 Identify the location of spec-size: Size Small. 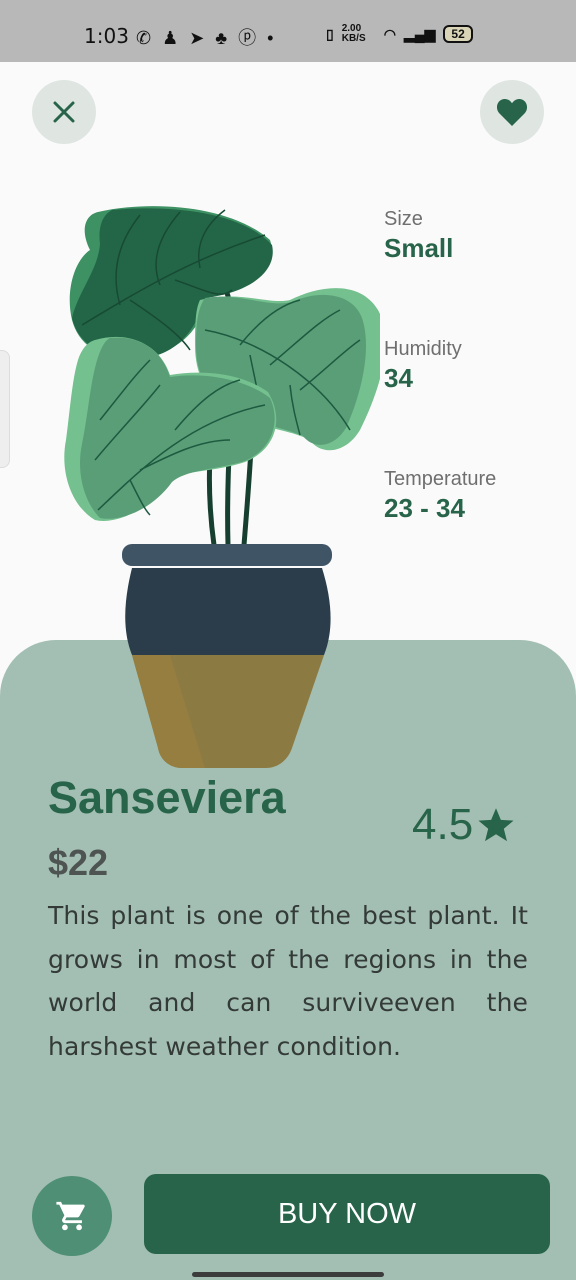
(418, 236).